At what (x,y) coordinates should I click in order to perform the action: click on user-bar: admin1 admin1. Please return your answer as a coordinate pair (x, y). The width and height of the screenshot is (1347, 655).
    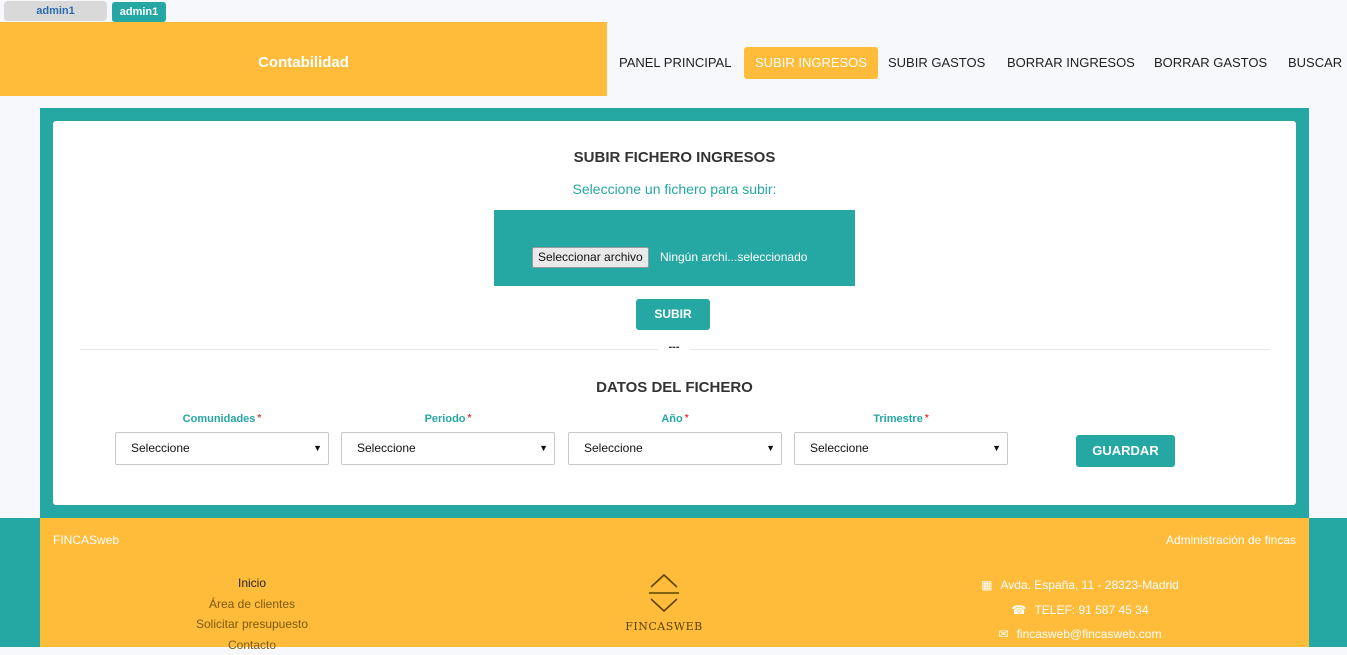
    Looking at the image, I should click on (673, 11).